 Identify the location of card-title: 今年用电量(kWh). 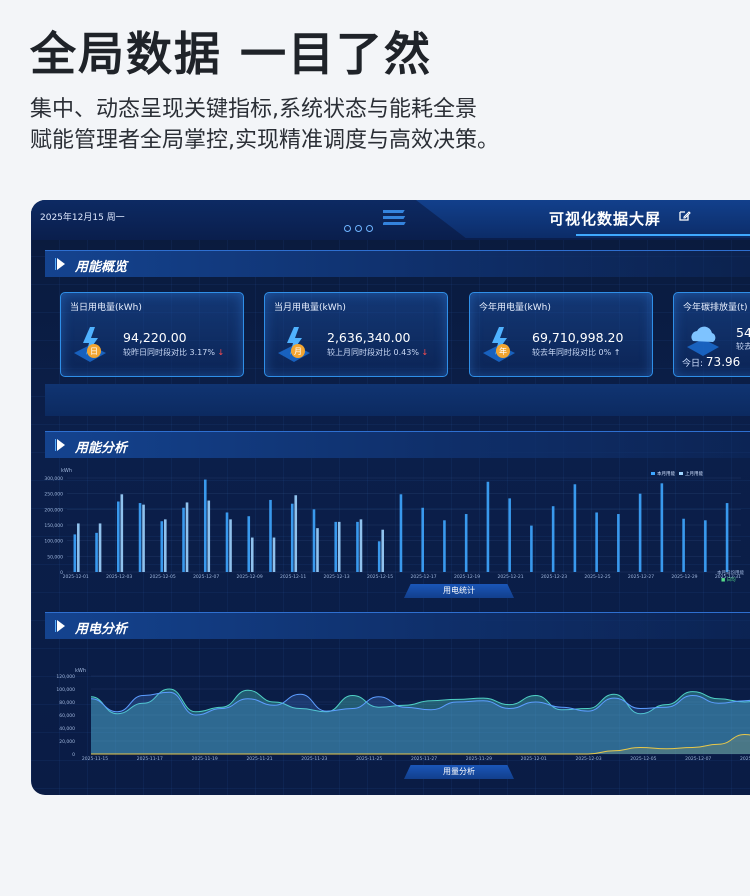
(515, 308).